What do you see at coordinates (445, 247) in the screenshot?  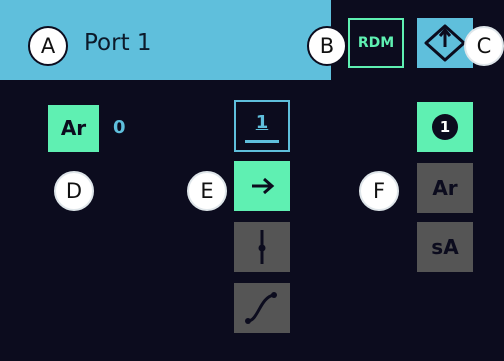 I see `sa-button: sA` at bounding box center [445, 247].